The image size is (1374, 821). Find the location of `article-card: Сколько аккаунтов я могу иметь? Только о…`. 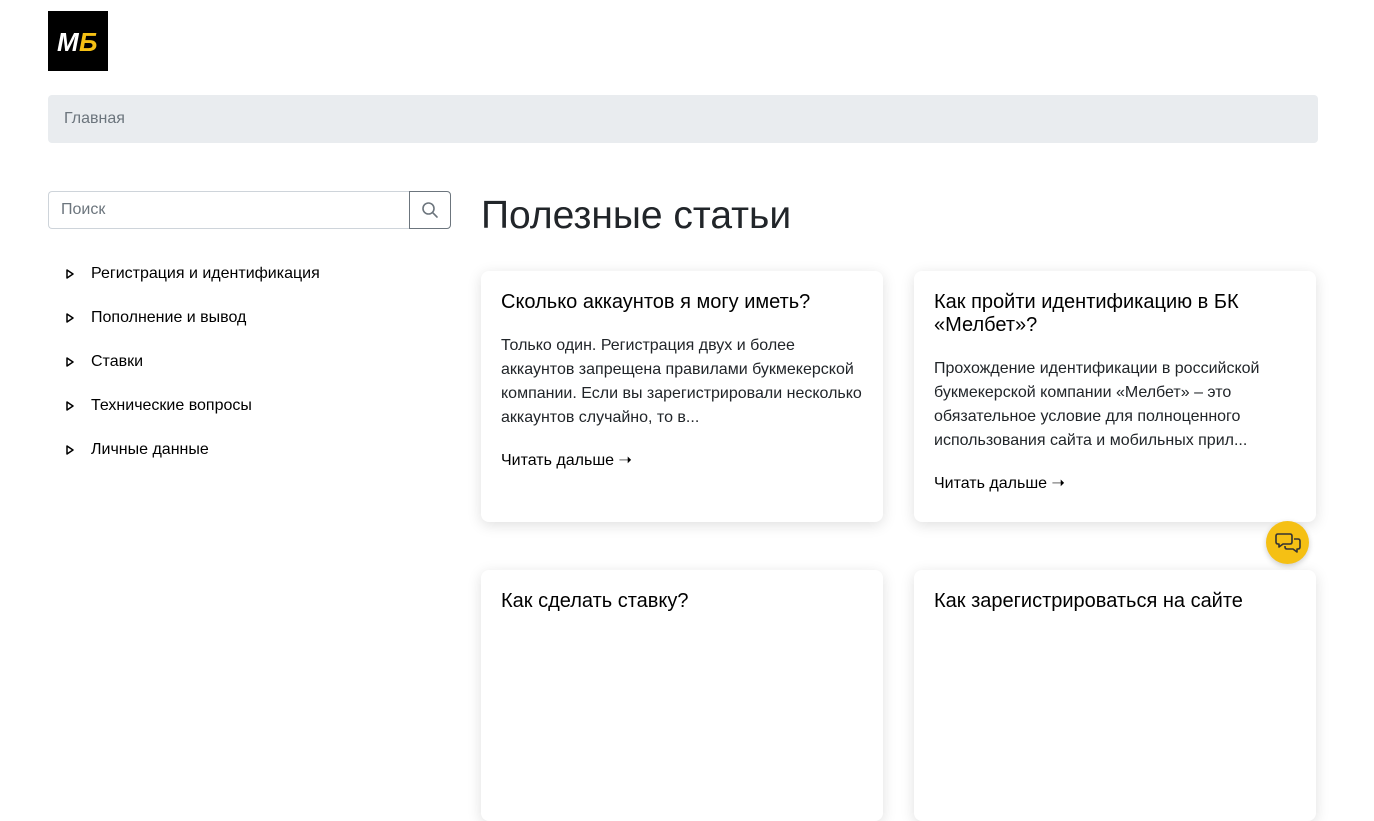

article-card: Сколько аккаунтов я могу иметь? Только о… is located at coordinates (682, 396).